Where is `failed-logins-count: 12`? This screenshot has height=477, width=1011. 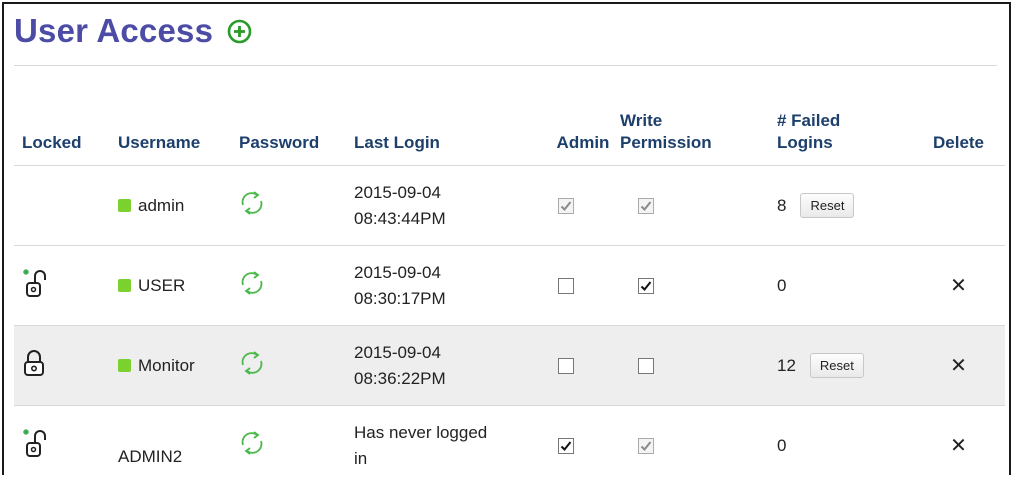 failed-logins-count: 12 is located at coordinates (786, 365).